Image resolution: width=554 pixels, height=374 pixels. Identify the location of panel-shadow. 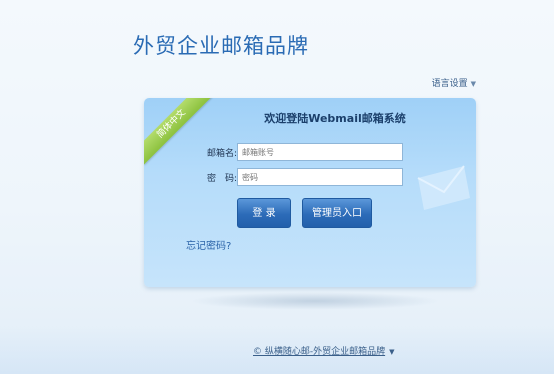
(315, 301).